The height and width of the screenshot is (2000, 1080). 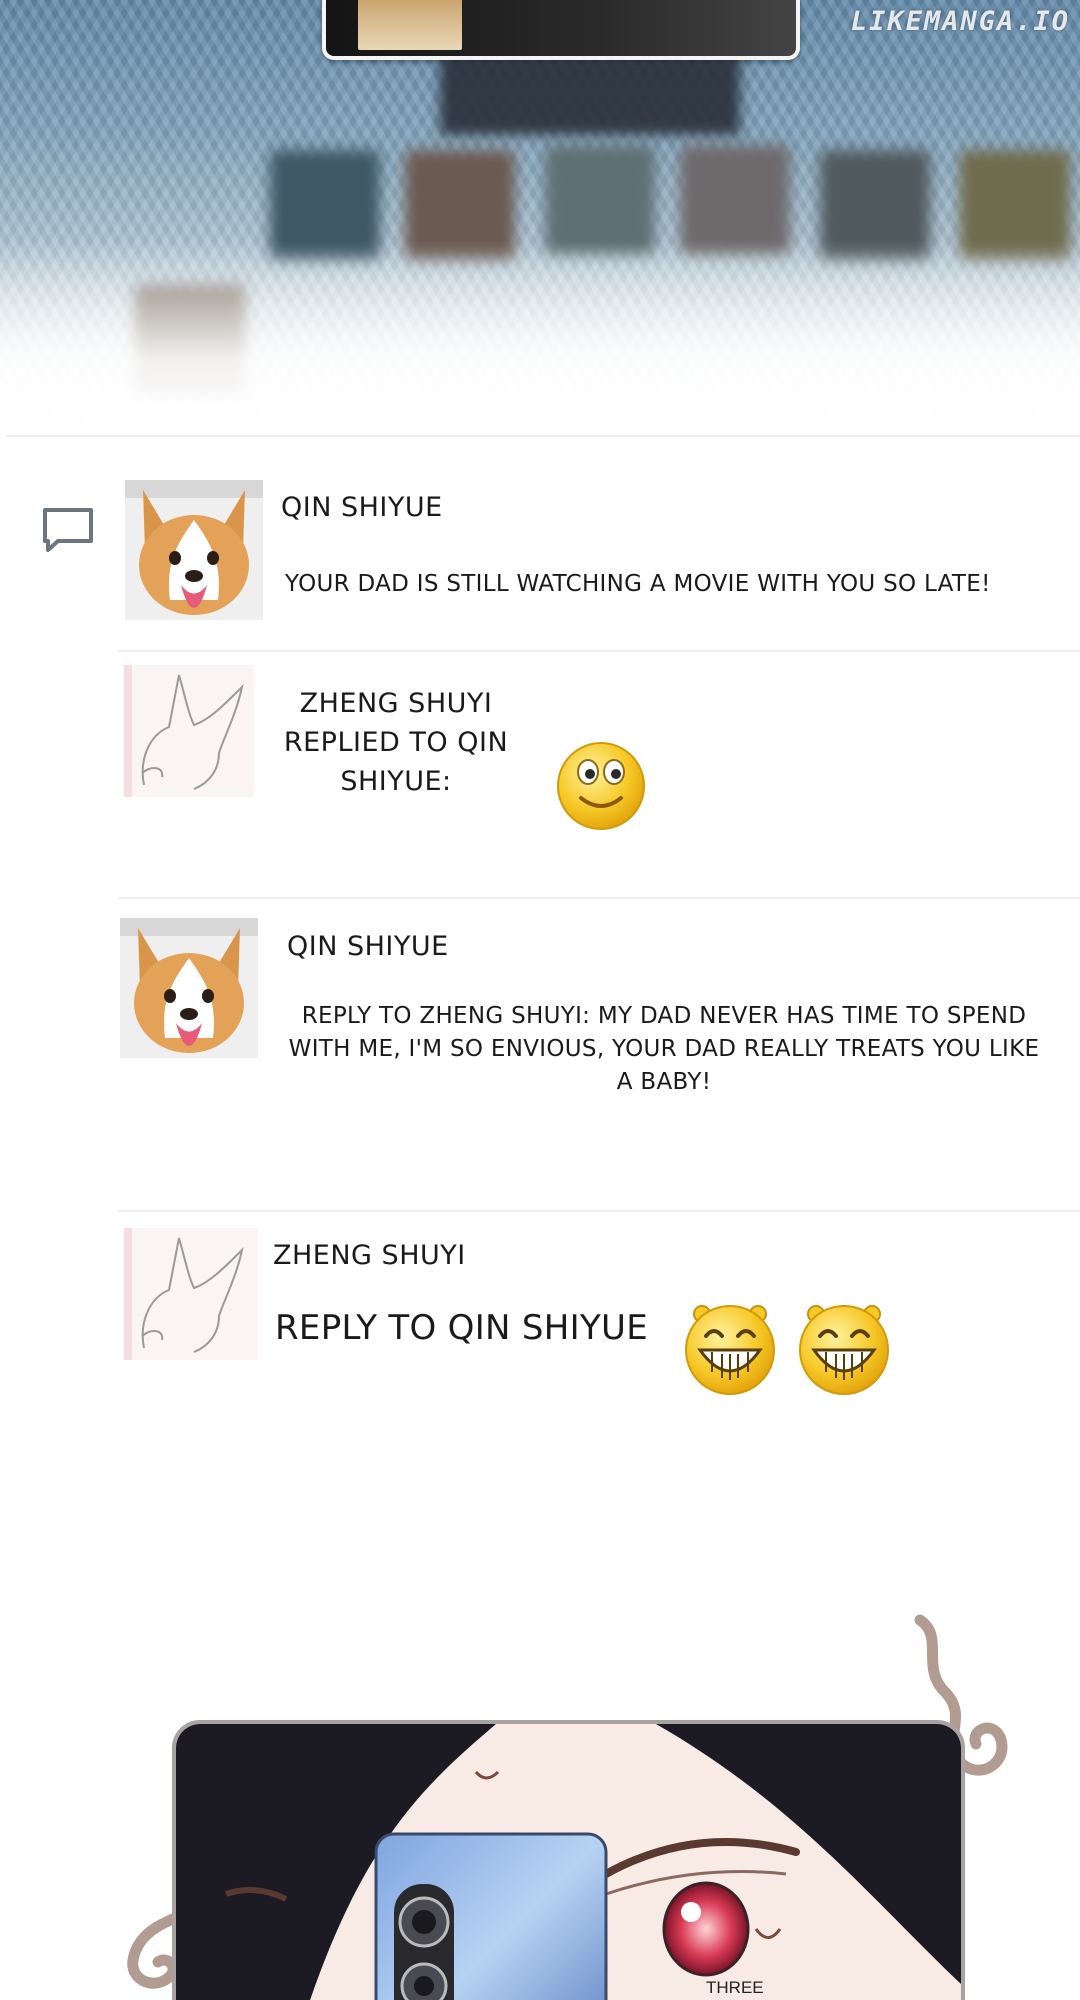 What do you see at coordinates (601, 786) in the screenshot?
I see `smile-emoji` at bounding box center [601, 786].